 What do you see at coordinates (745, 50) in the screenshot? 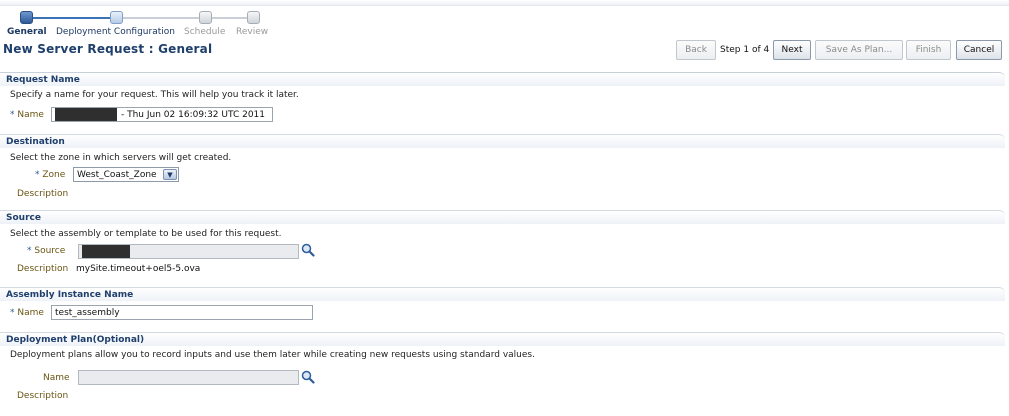
I see `step-indicator: Step 1 of 4` at bounding box center [745, 50].